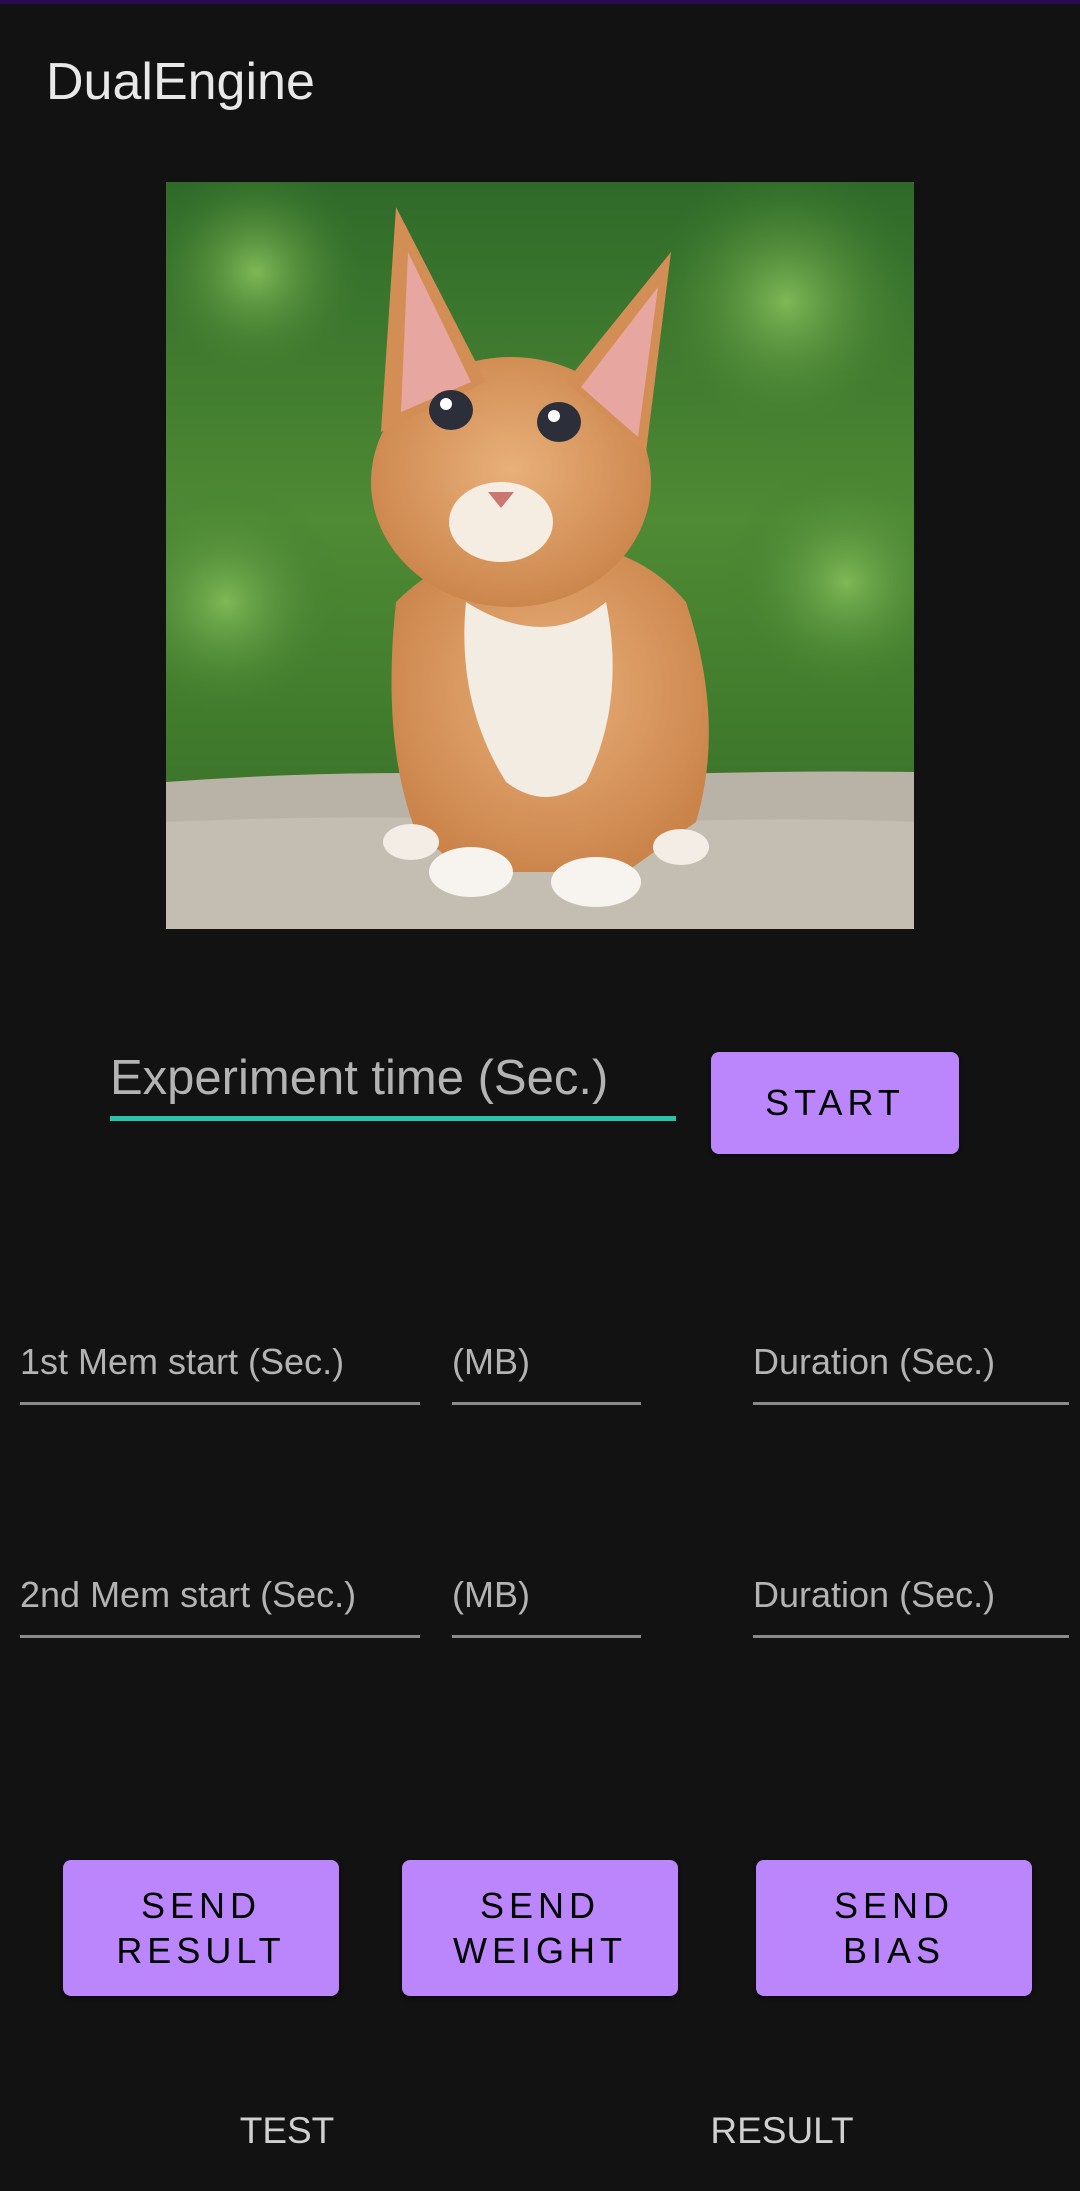 The width and height of the screenshot is (1080, 2191). I want to click on mem2-start-input, so click(220, 1595).